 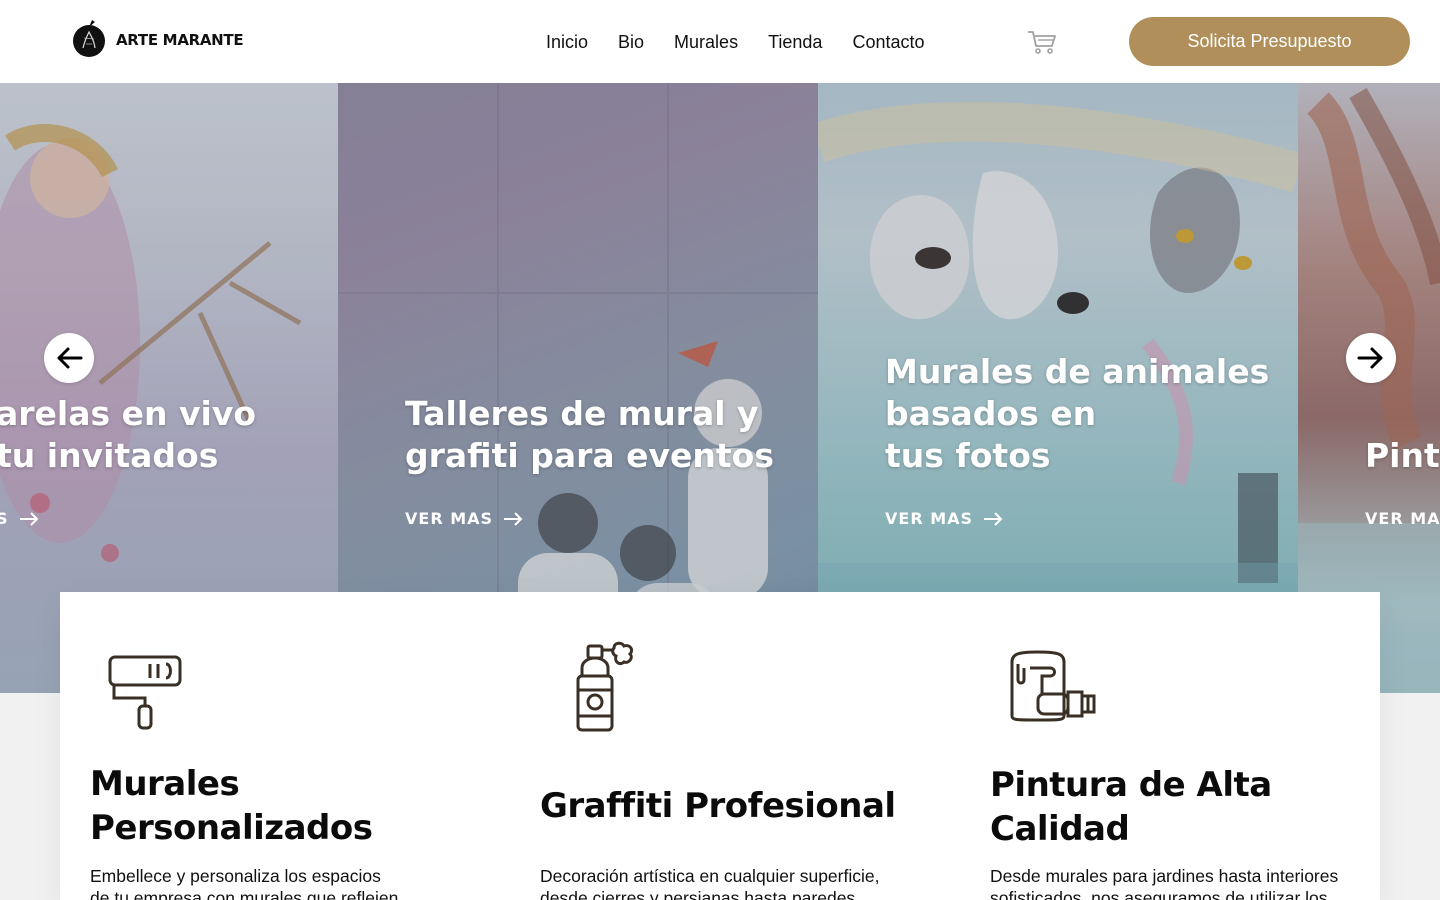 I want to click on brand-logo: ARTE MARANTE, so click(x=158, y=38).